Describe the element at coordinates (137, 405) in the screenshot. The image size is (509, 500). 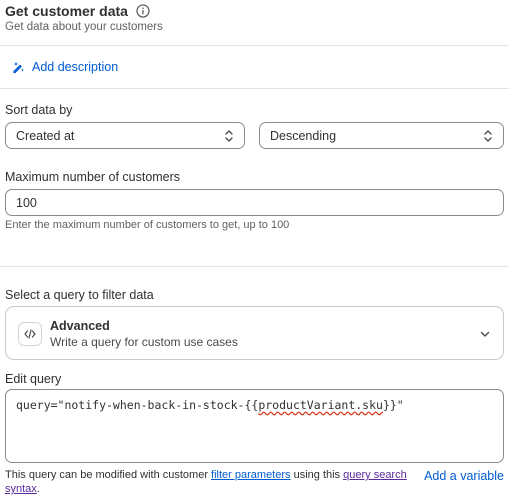
I see `query-text-prefix: query="notify-when-back-in-stock-{{` at that location.